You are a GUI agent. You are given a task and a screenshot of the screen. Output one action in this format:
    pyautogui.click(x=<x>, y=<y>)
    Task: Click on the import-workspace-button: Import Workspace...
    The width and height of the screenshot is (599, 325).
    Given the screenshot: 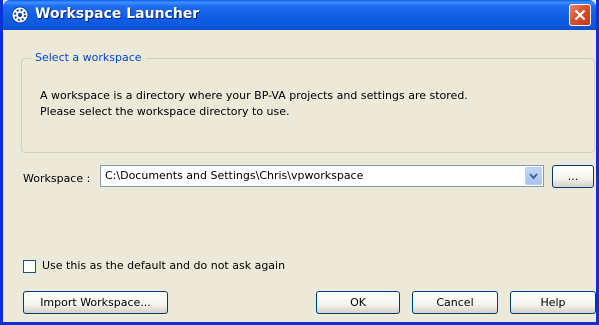 What is the action you would take?
    pyautogui.click(x=95, y=302)
    